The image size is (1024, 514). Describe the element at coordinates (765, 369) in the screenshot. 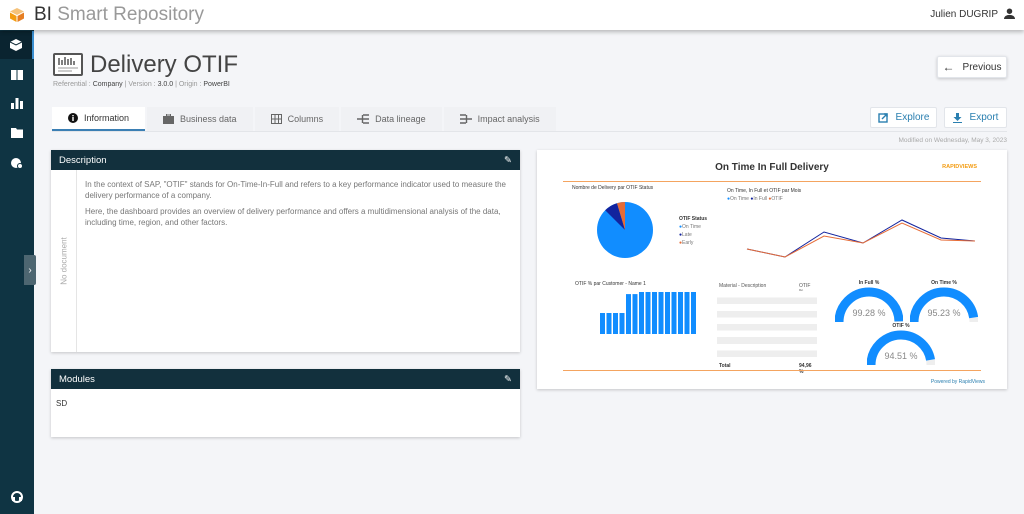

I see `table-total: Total 94,96 %` at that location.